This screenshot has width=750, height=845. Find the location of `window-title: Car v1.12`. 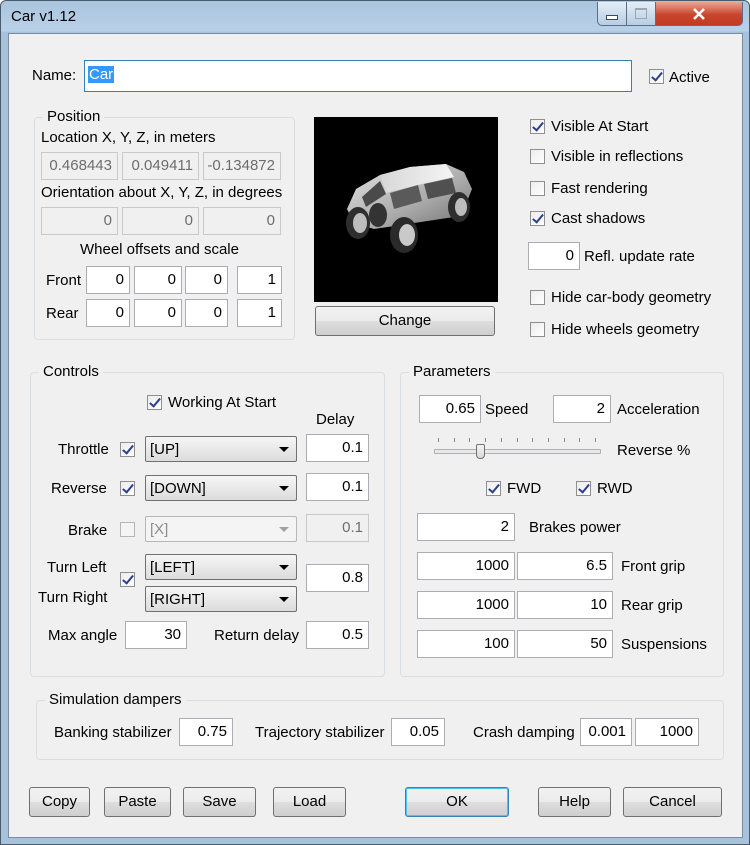

window-title: Car v1.12 is located at coordinates (44, 16).